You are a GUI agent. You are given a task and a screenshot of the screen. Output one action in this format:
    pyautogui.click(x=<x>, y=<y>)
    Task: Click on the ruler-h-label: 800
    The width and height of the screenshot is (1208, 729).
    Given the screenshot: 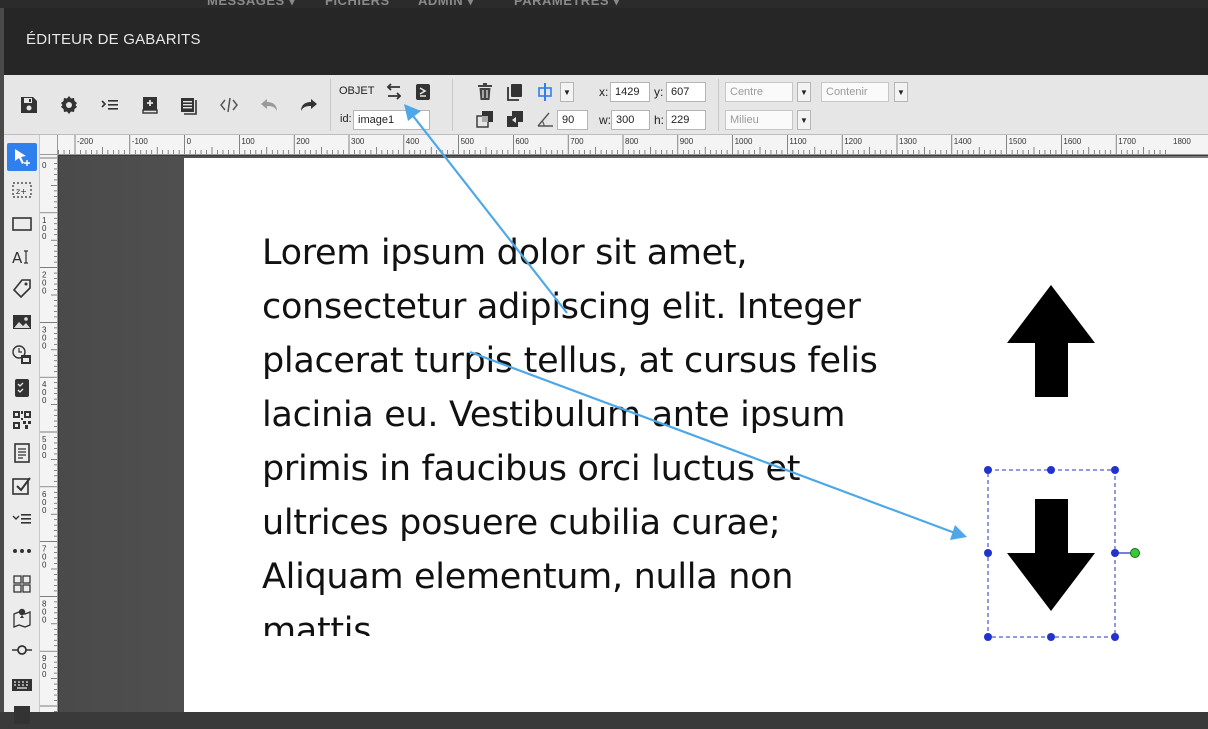 What is the action you would take?
    pyautogui.click(x=632, y=141)
    